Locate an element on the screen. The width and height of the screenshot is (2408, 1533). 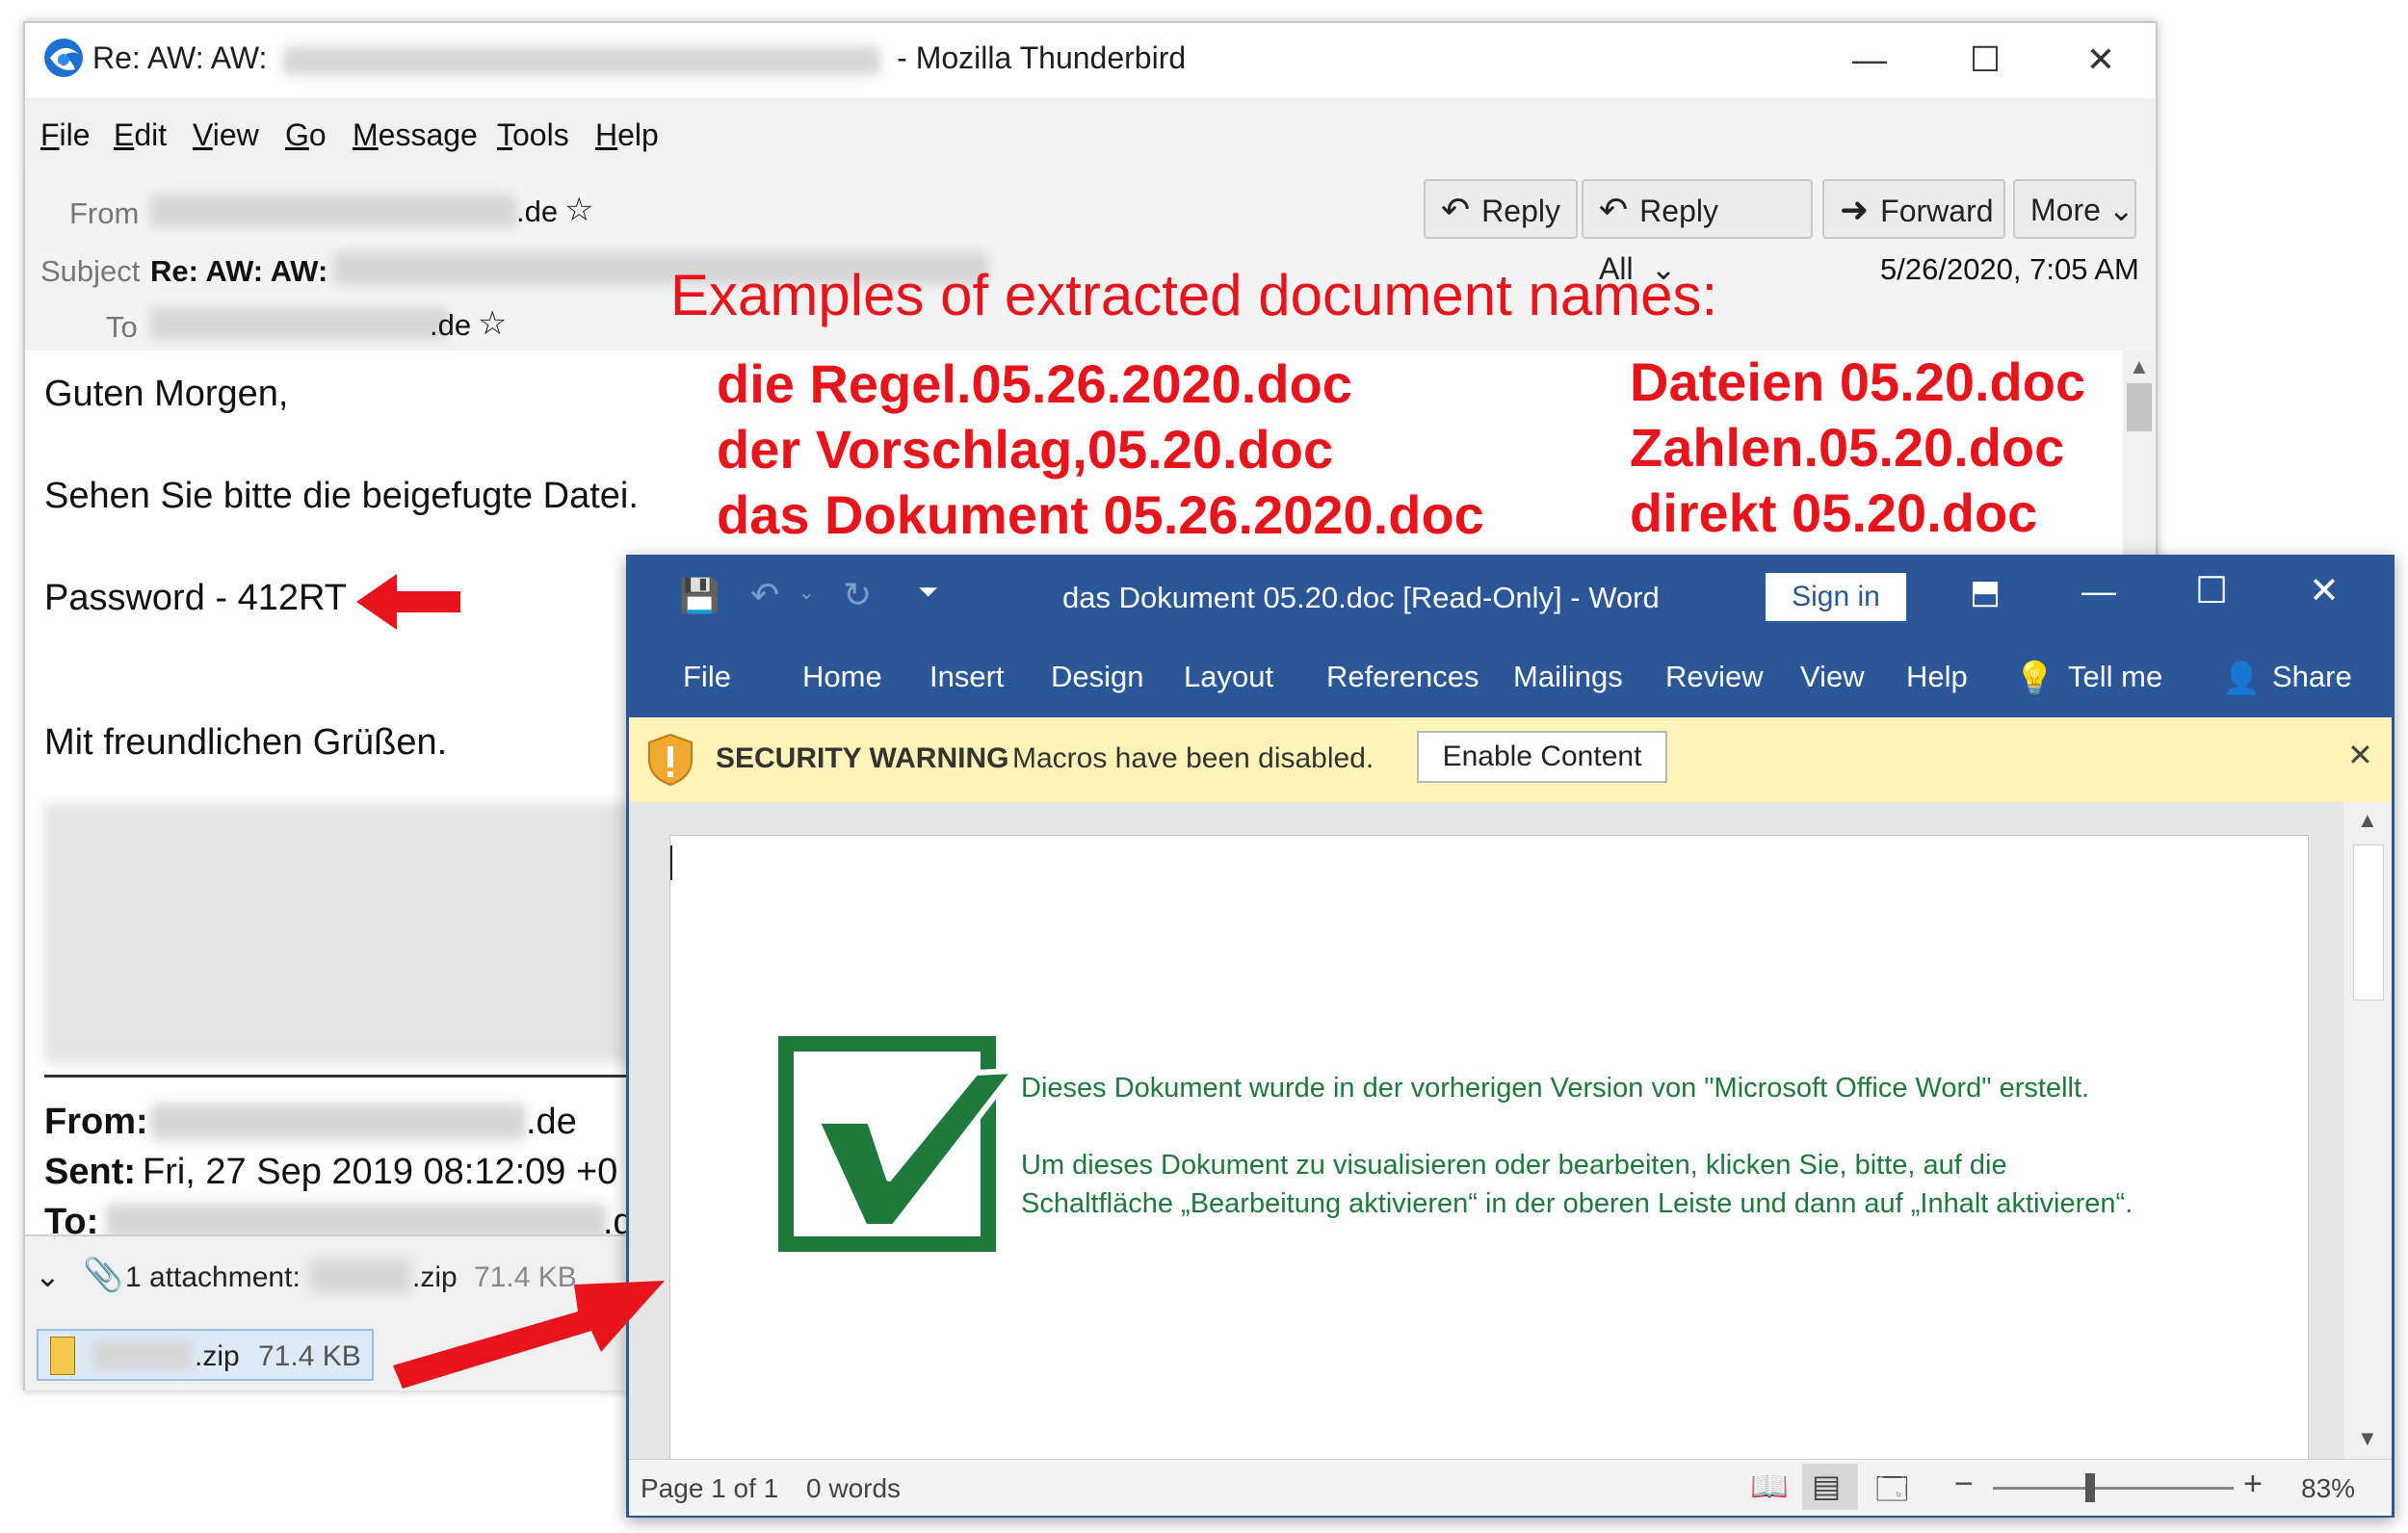
menu-help: Help is located at coordinates (627, 135).